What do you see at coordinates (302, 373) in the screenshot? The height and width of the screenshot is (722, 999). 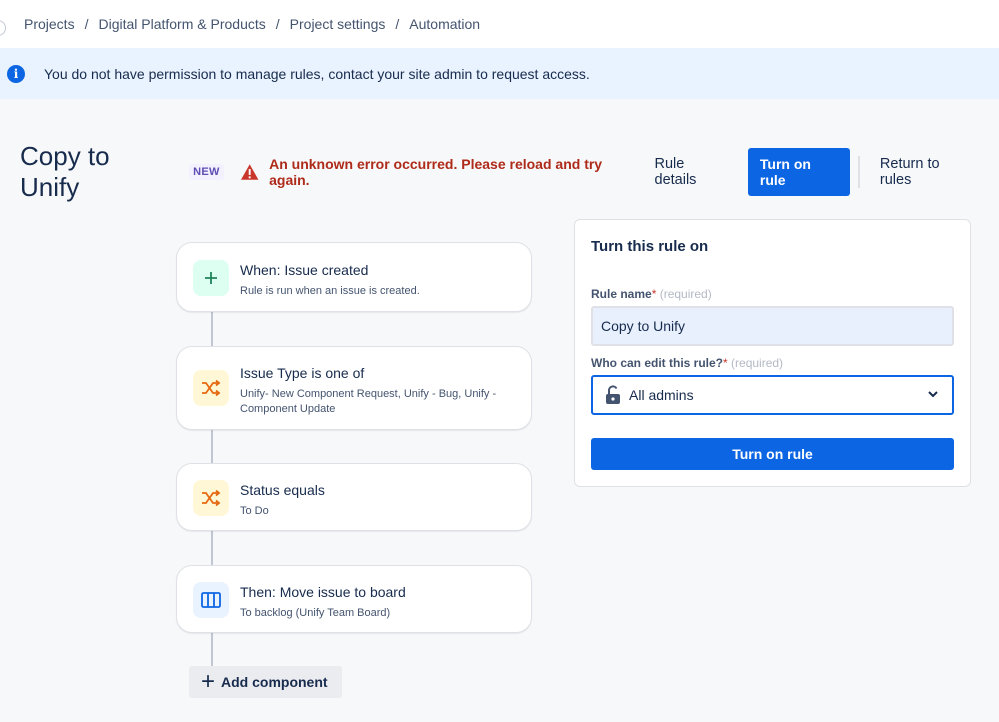 I see `component-title: Issue Type is one of` at bounding box center [302, 373].